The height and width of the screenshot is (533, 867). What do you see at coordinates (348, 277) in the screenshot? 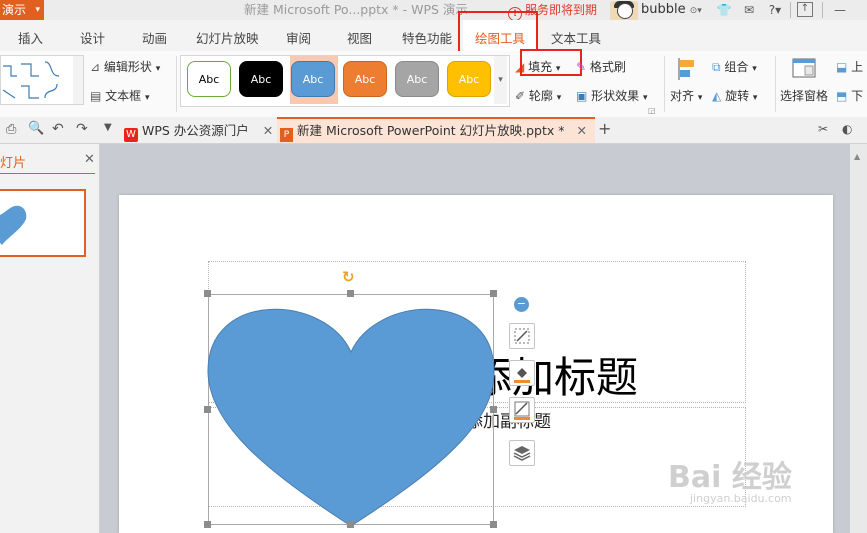
I see `rotate-handle-icon: ↻` at bounding box center [348, 277].